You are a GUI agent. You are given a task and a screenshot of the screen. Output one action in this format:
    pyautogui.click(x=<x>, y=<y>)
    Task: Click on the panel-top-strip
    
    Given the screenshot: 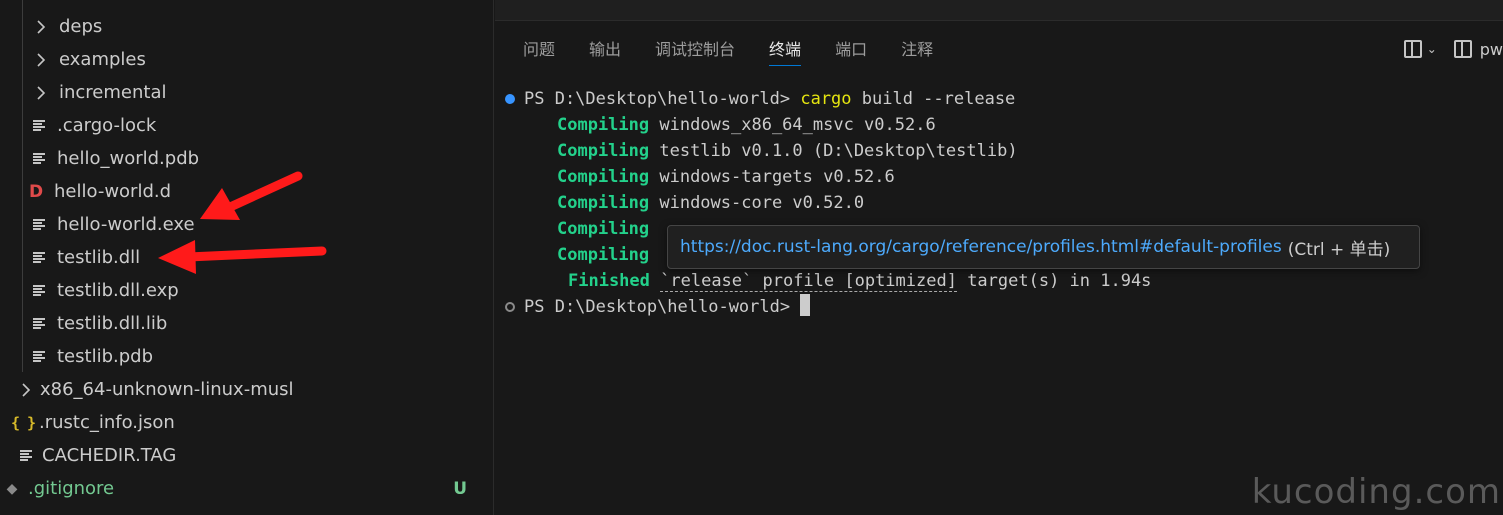 What is the action you would take?
    pyautogui.click(x=999, y=10)
    